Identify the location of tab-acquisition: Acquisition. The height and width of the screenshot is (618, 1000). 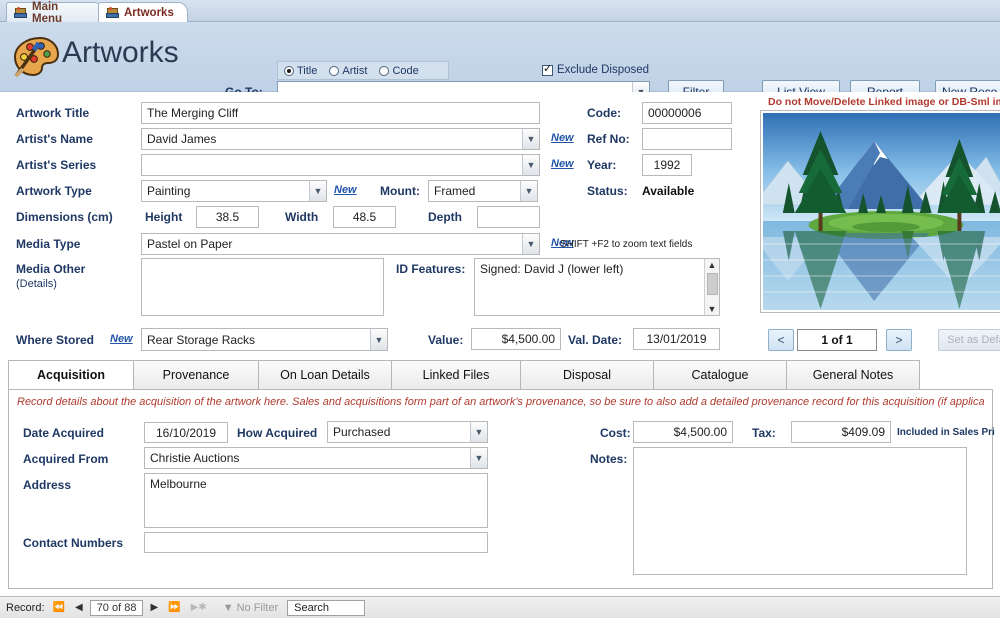
(71, 375).